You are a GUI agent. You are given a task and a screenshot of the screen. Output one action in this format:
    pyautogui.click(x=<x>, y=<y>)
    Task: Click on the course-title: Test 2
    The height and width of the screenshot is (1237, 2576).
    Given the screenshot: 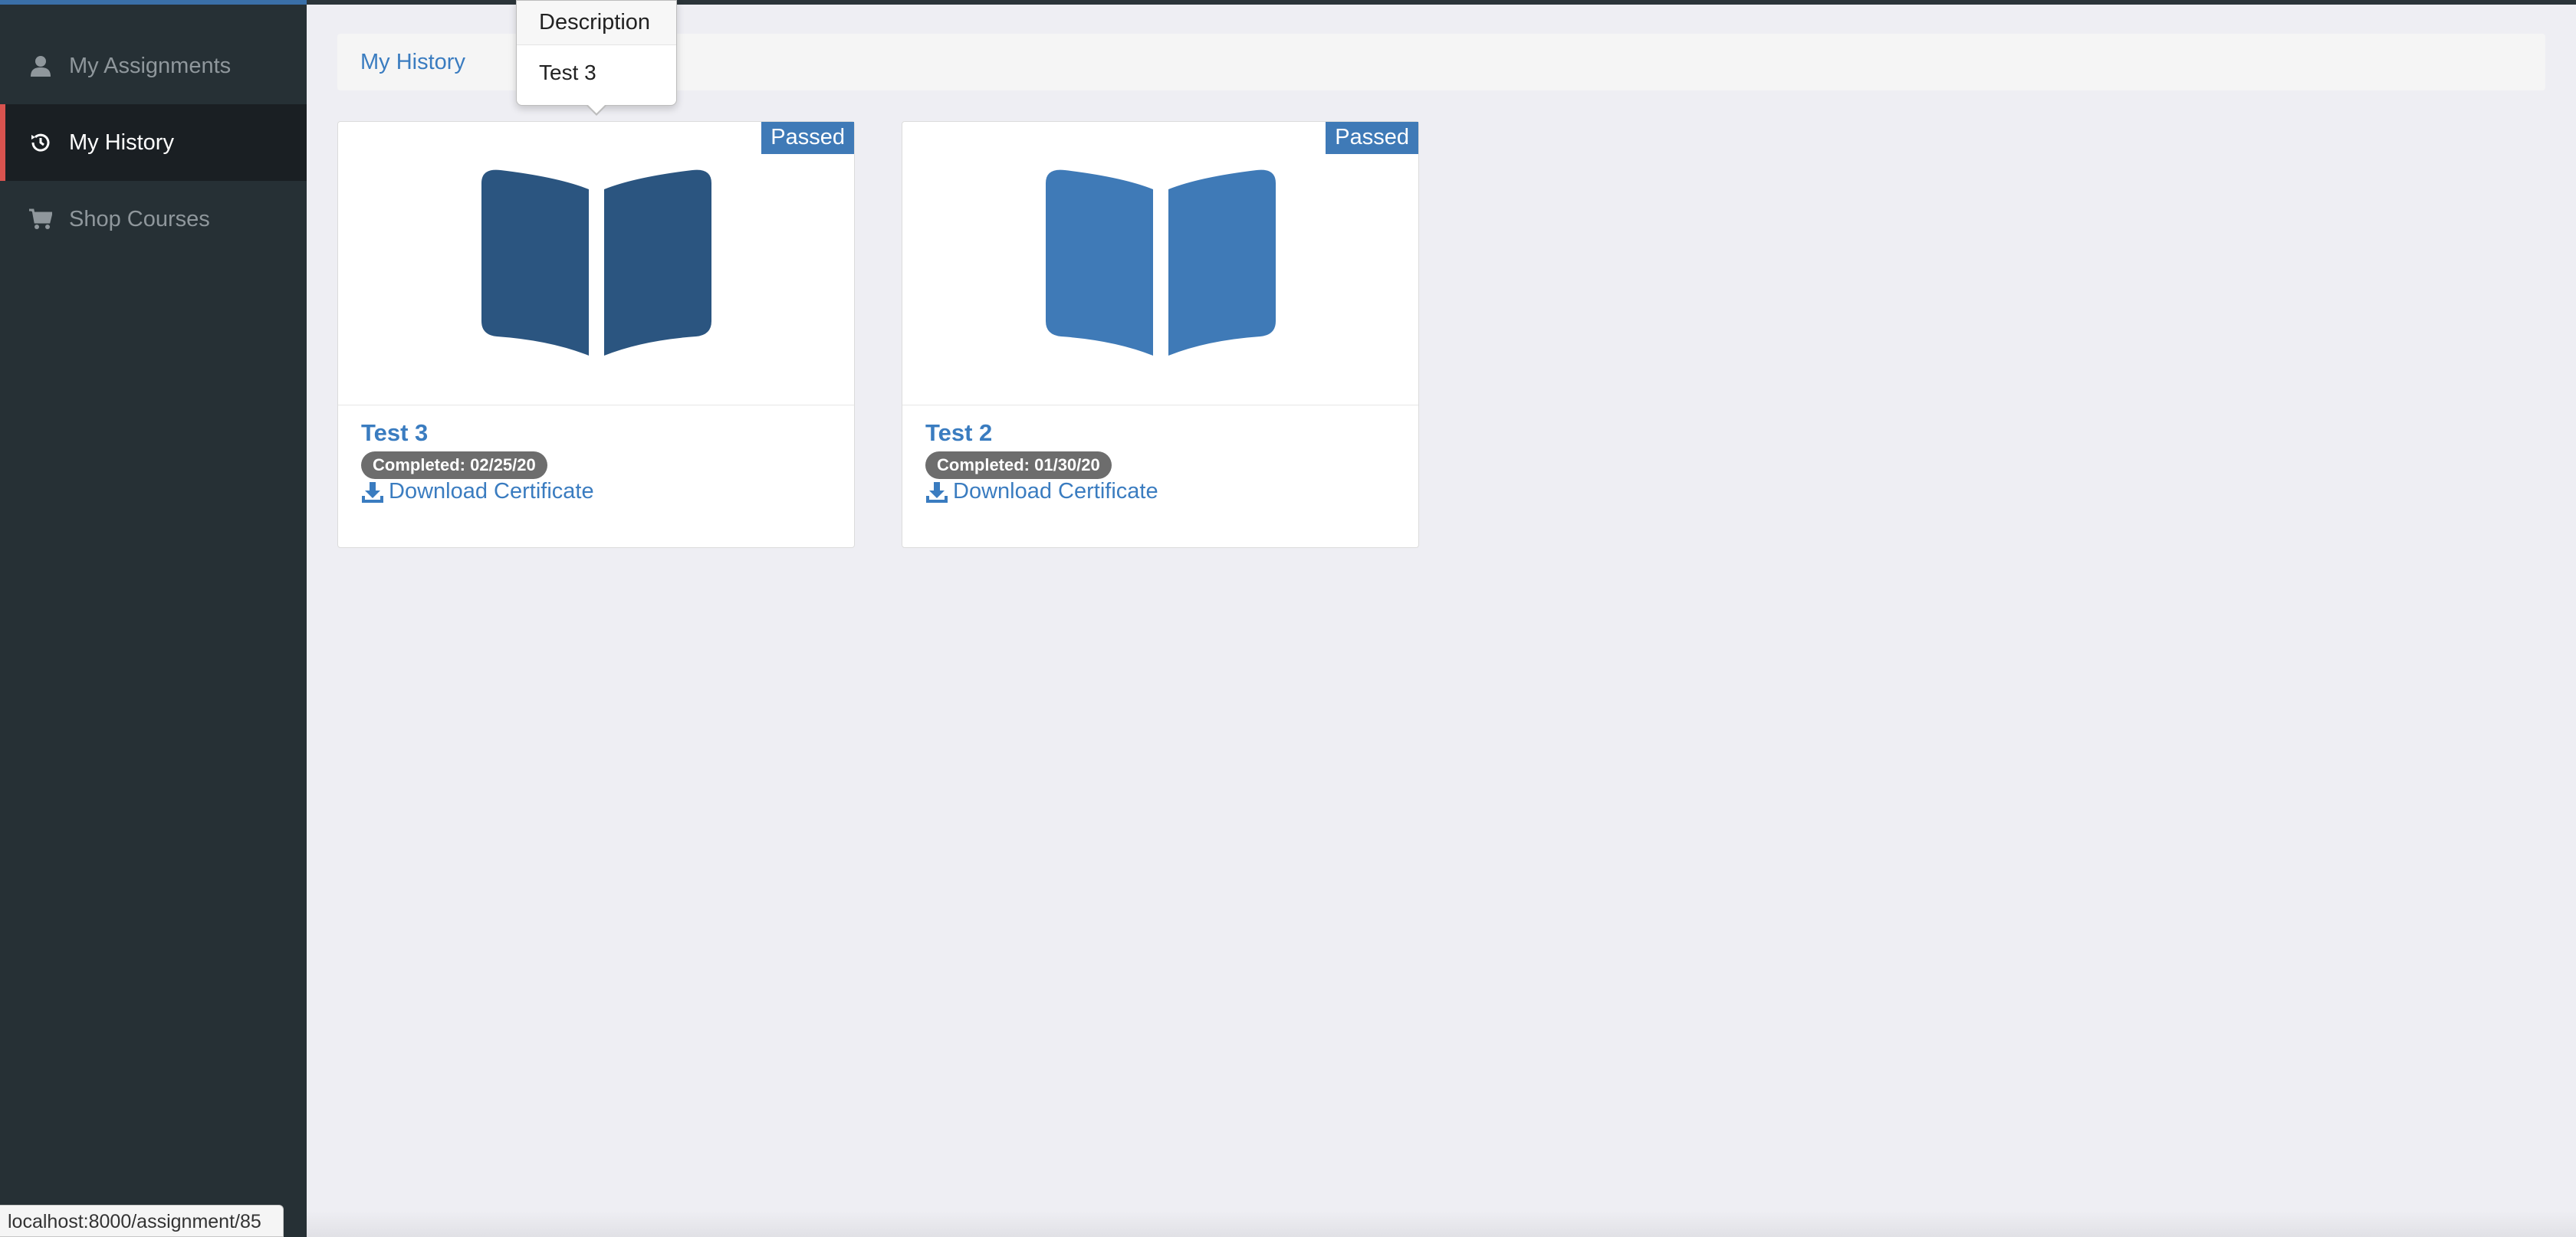 What is the action you would take?
    pyautogui.click(x=958, y=433)
    